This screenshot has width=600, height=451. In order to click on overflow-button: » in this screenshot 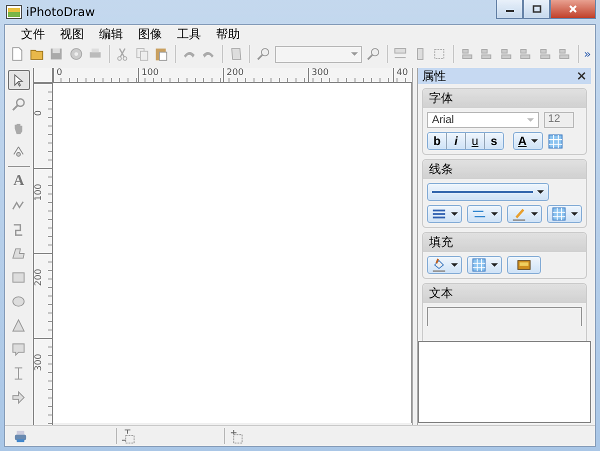, I will do `click(588, 54)`.